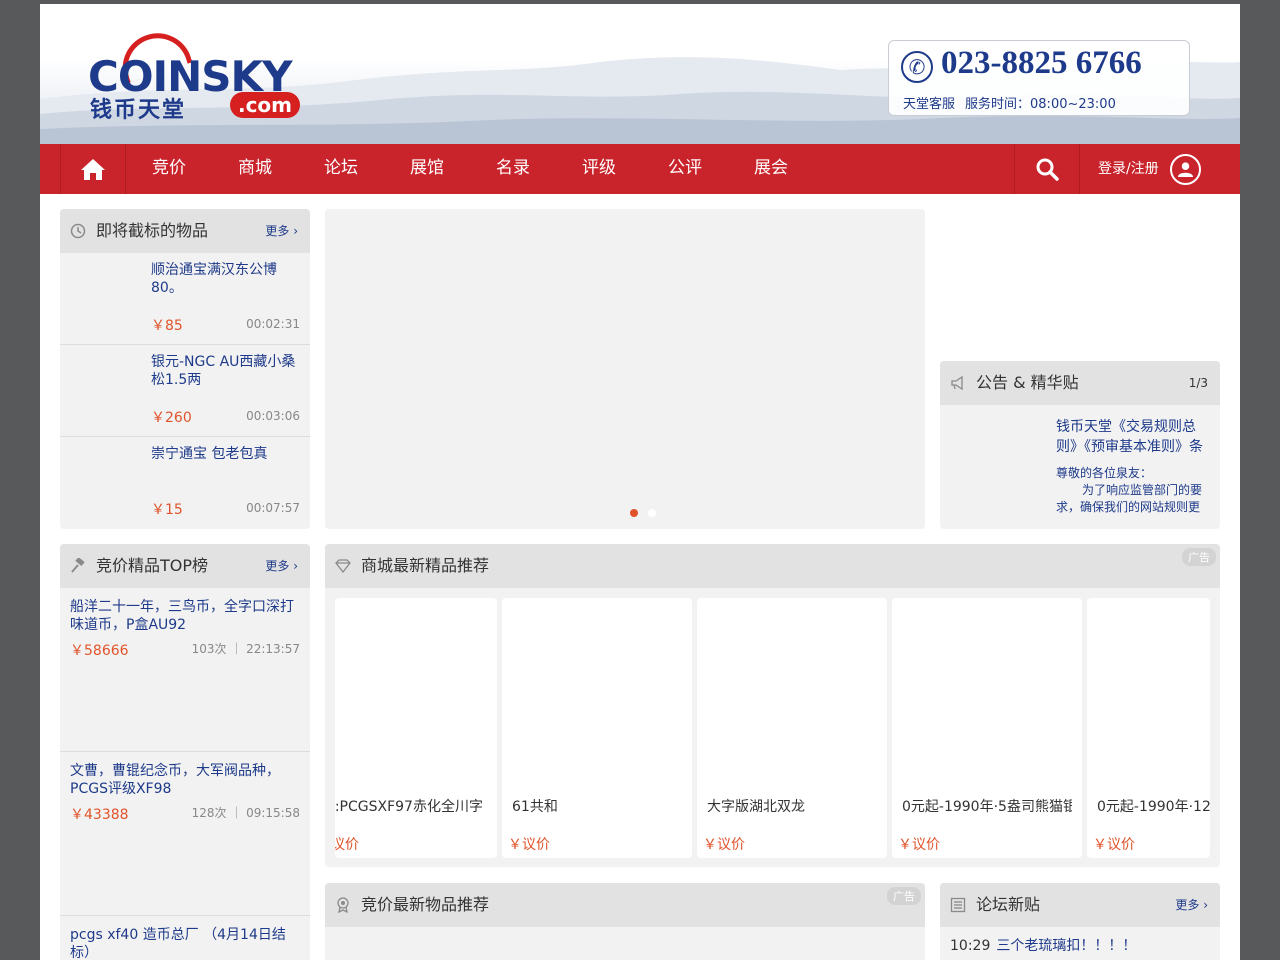  I want to click on item-countdown: 00:07:57, so click(273, 508).